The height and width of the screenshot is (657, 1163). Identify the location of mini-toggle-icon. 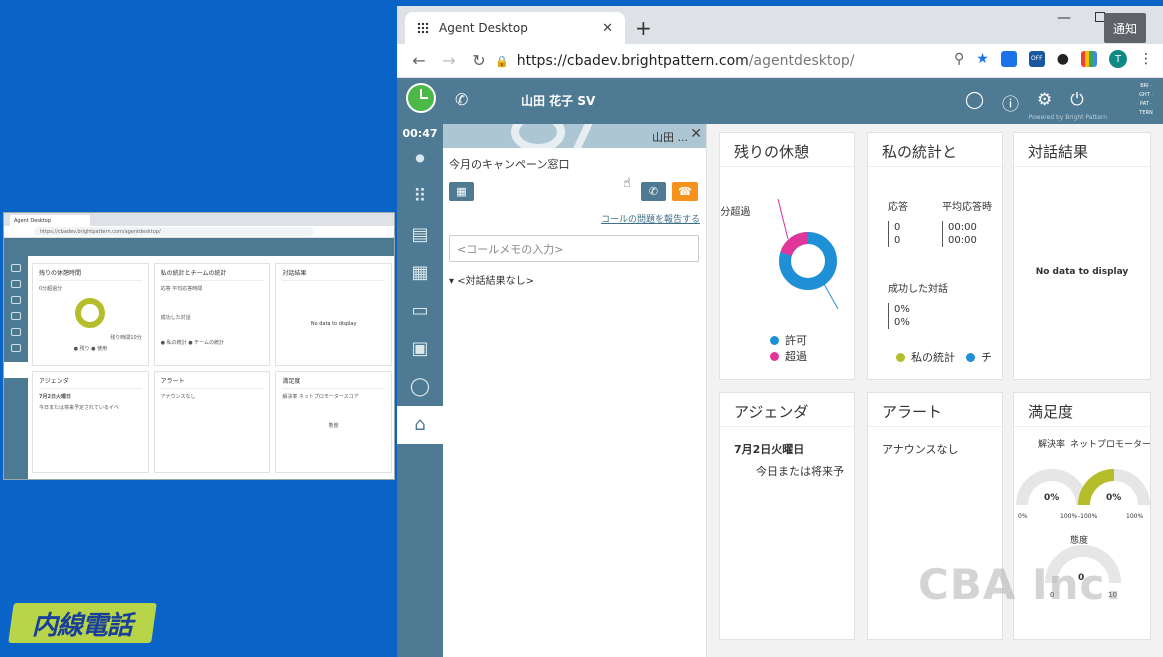
(16, 268).